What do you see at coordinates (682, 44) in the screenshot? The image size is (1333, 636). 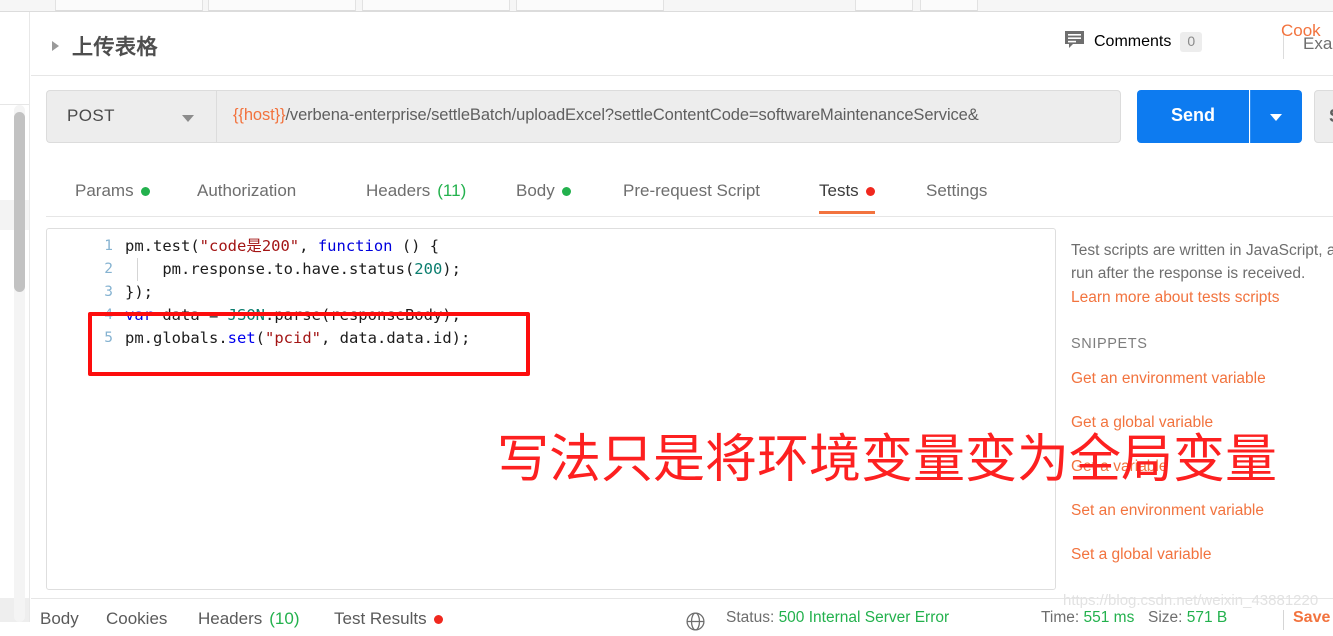 I see `request-header: 上传表格 Comments 0 Examp` at bounding box center [682, 44].